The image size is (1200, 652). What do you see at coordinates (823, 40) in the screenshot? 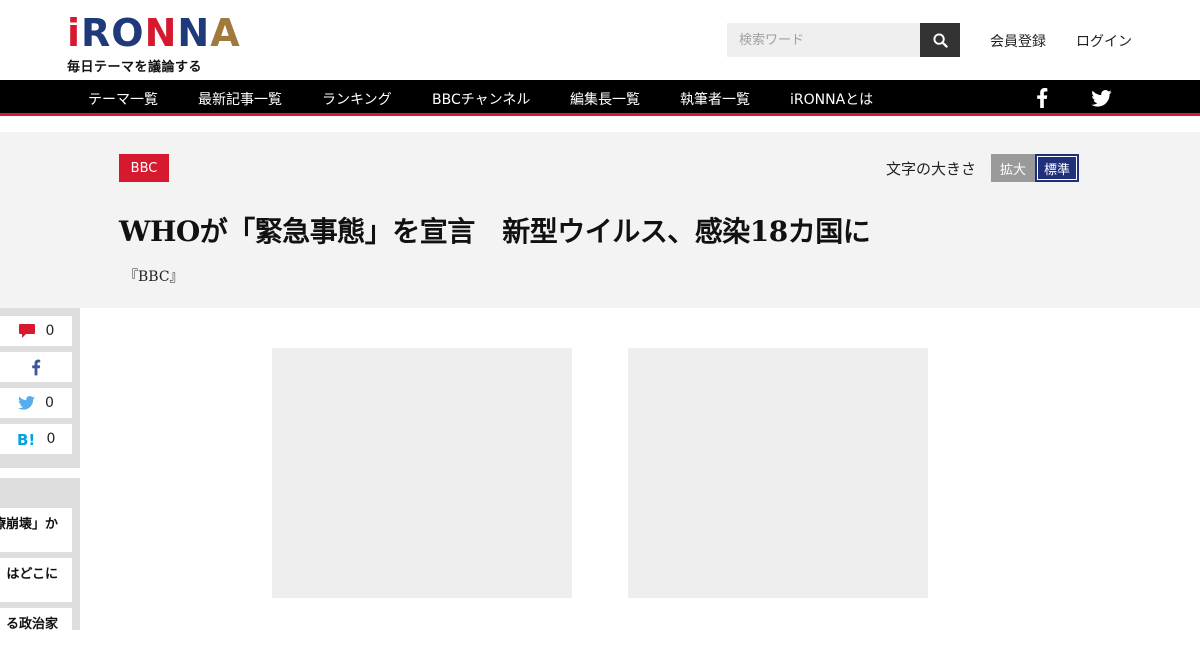
I see `search-input` at bounding box center [823, 40].